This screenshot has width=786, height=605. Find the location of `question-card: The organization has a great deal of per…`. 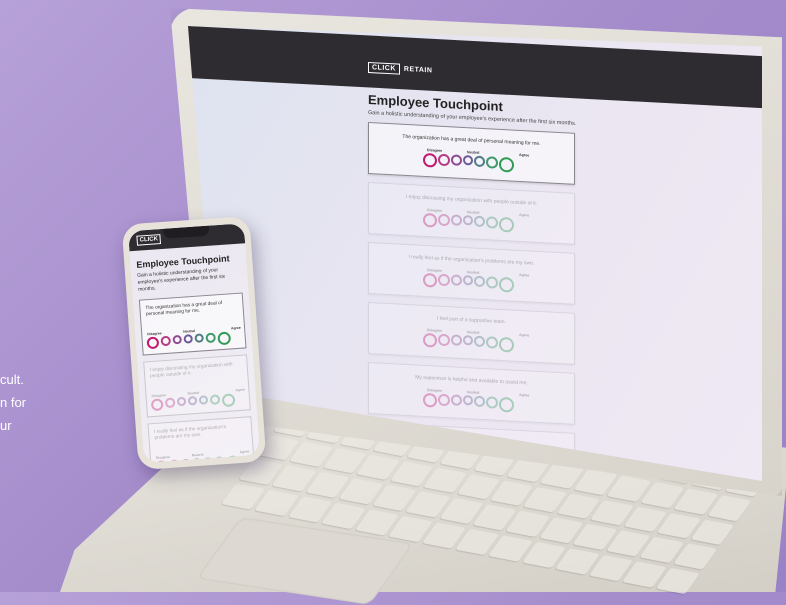

question-card: The organization has a great deal of per… is located at coordinates (471, 153).